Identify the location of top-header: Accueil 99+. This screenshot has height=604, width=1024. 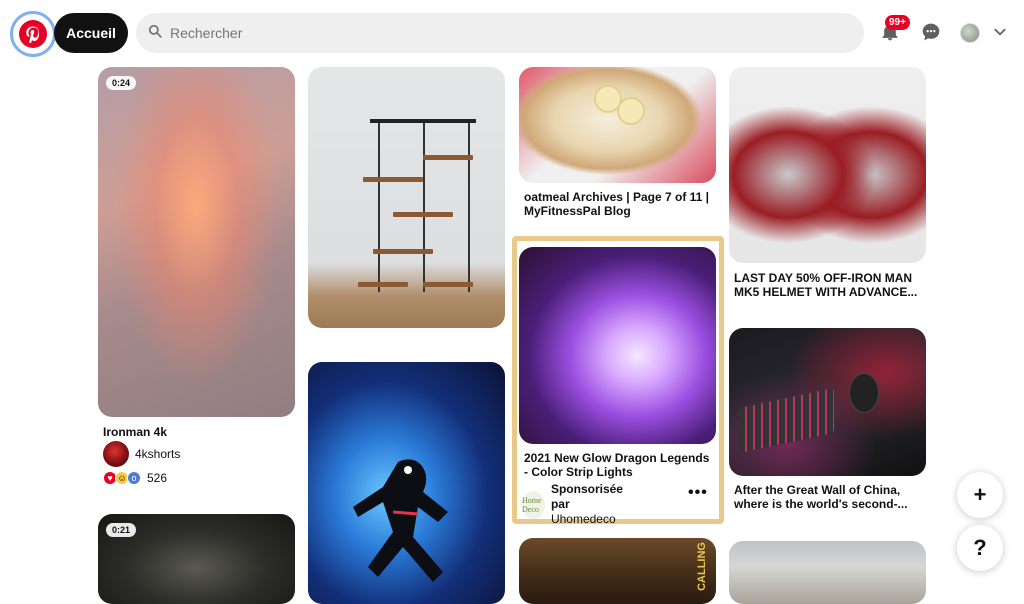
(512, 33).